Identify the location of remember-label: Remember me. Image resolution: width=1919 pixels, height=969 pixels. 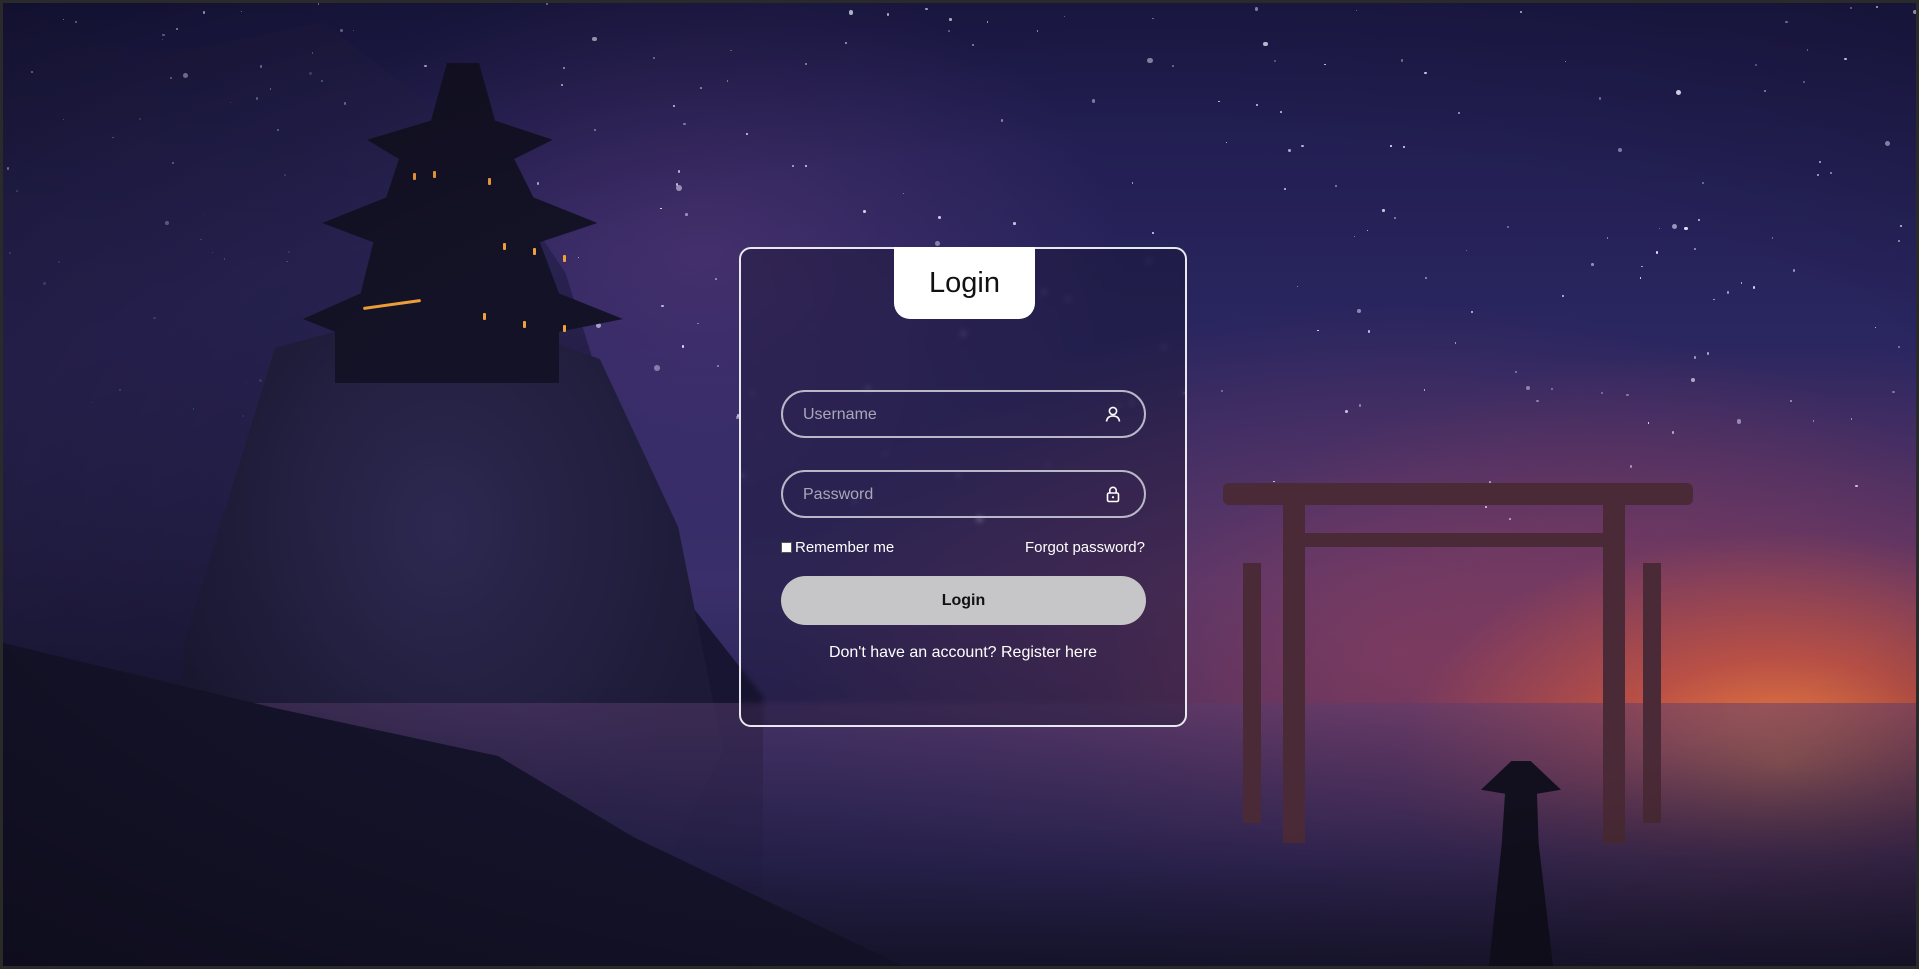
(845, 547).